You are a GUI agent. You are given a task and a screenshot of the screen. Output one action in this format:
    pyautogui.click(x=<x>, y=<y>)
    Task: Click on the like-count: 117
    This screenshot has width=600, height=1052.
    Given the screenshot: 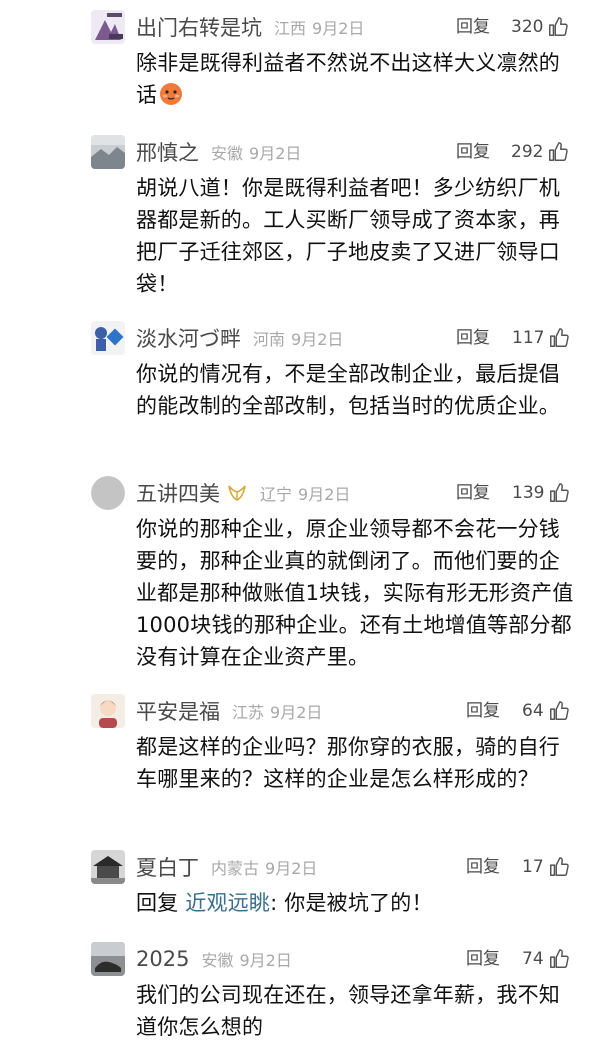 What is the action you would take?
    pyautogui.click(x=528, y=338)
    